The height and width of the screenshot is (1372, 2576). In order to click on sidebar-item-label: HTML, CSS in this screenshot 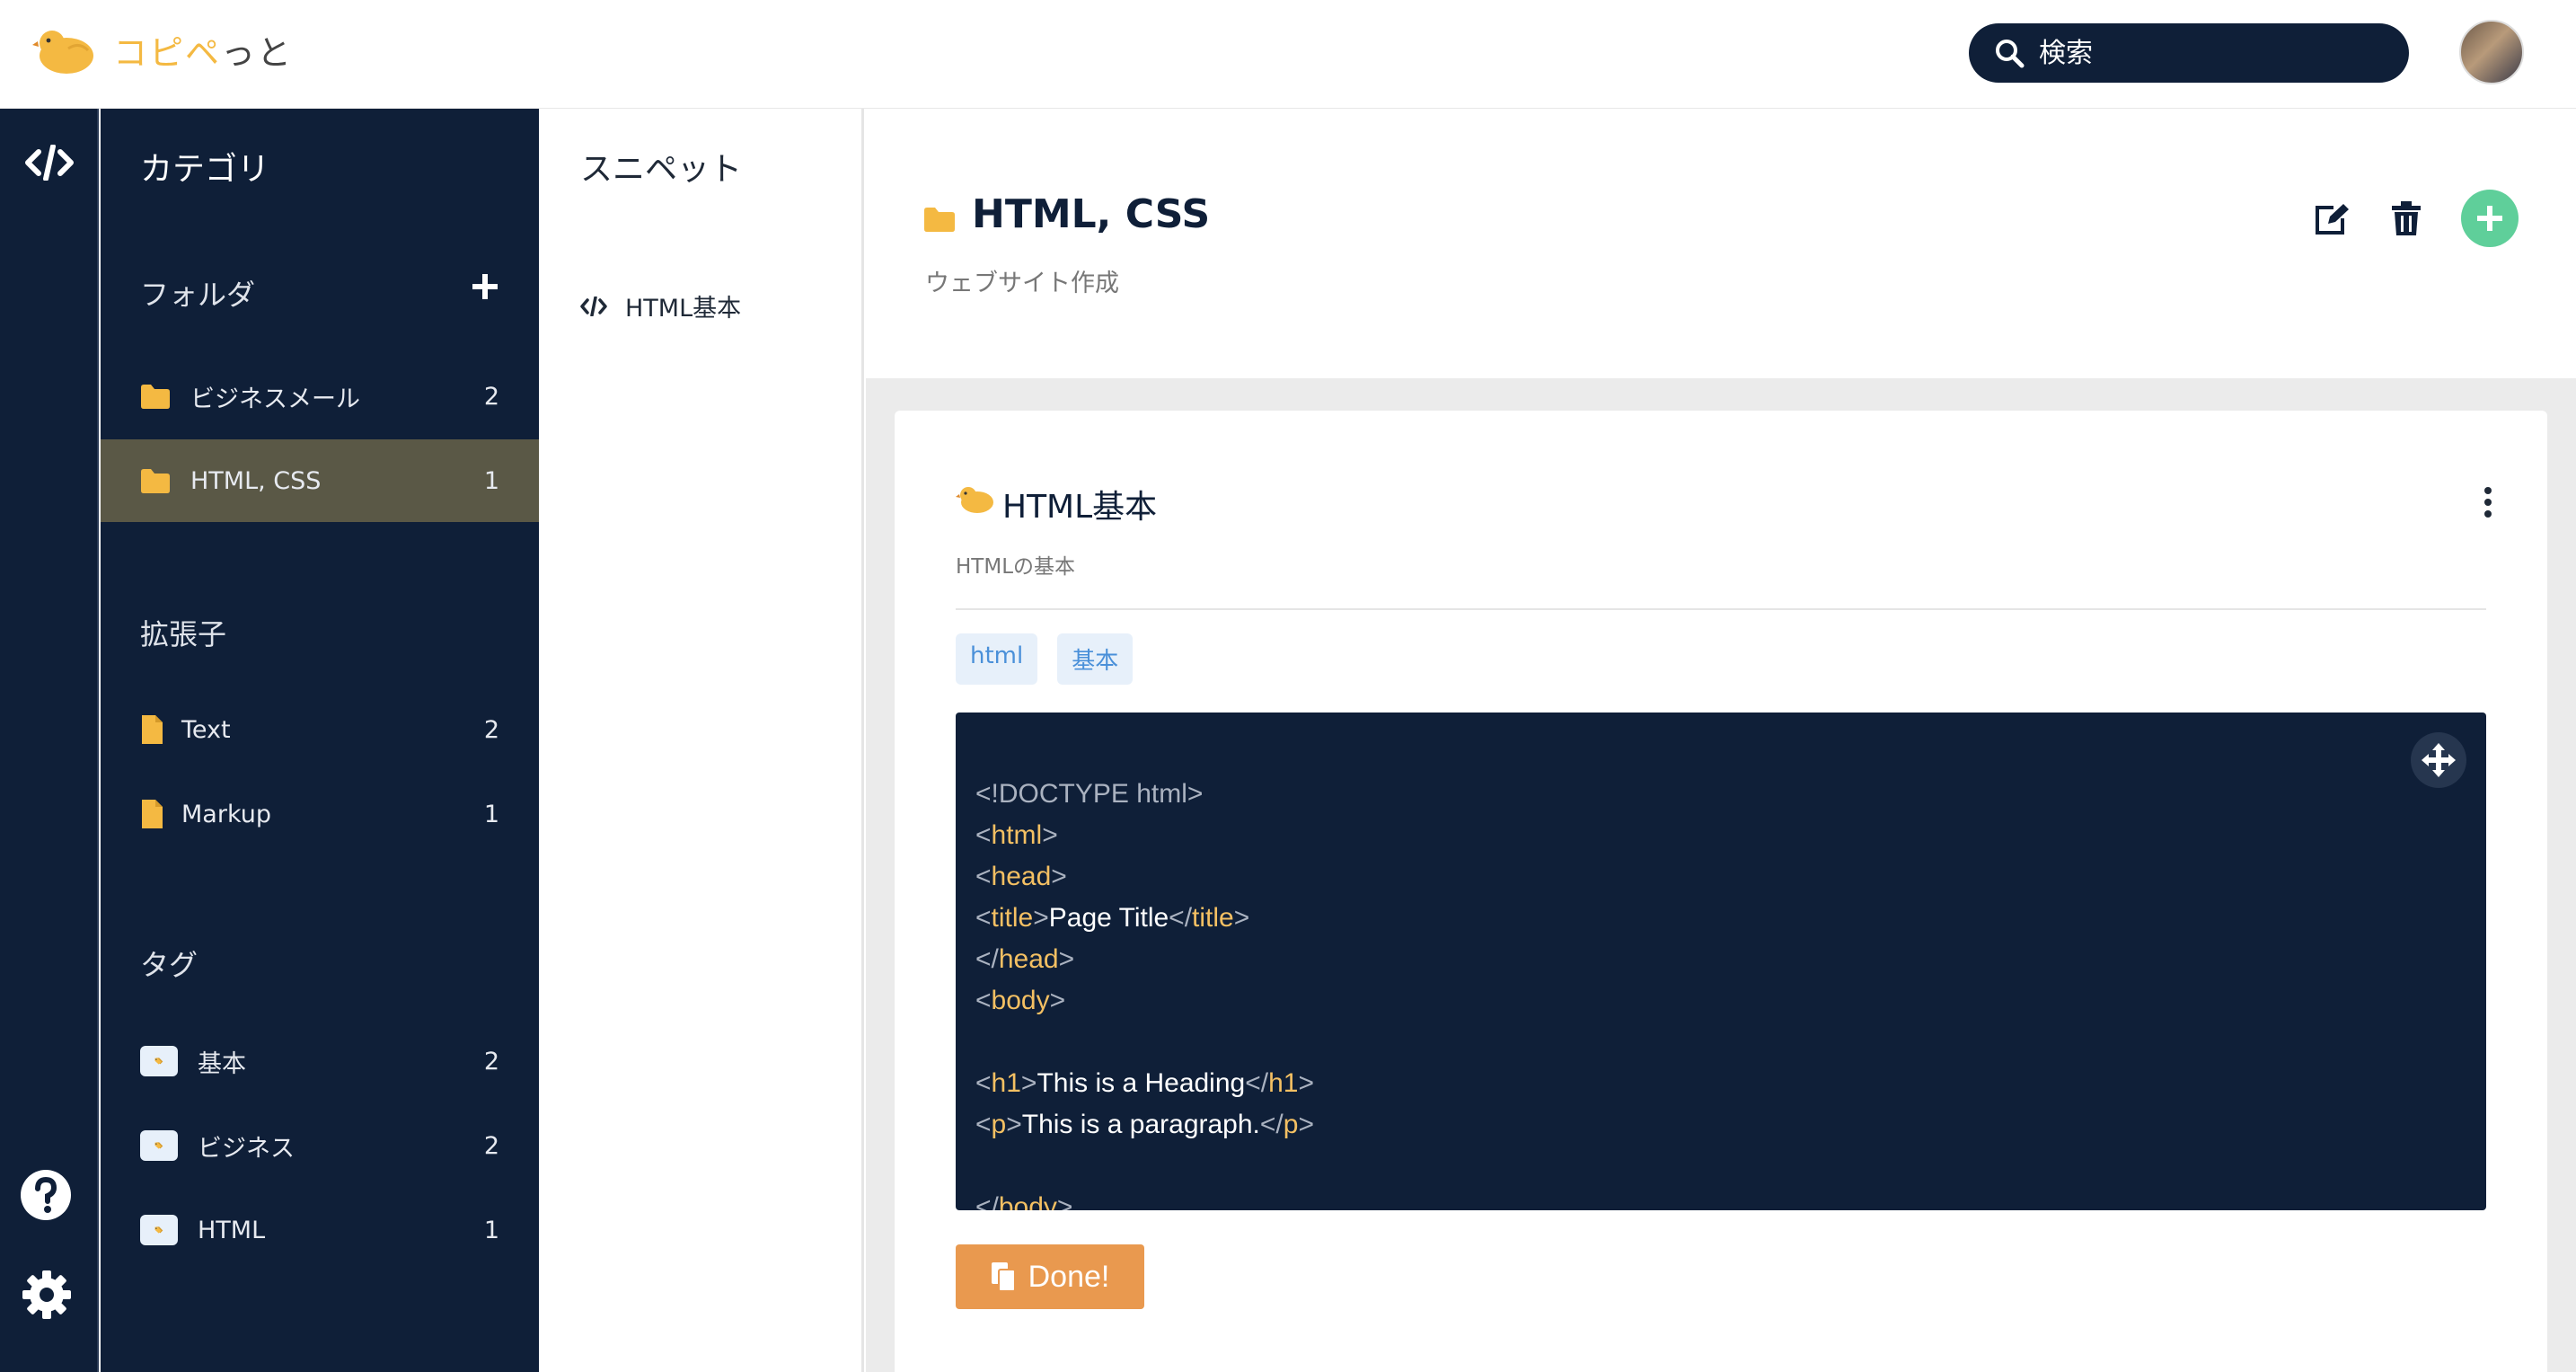, I will do `click(256, 481)`.